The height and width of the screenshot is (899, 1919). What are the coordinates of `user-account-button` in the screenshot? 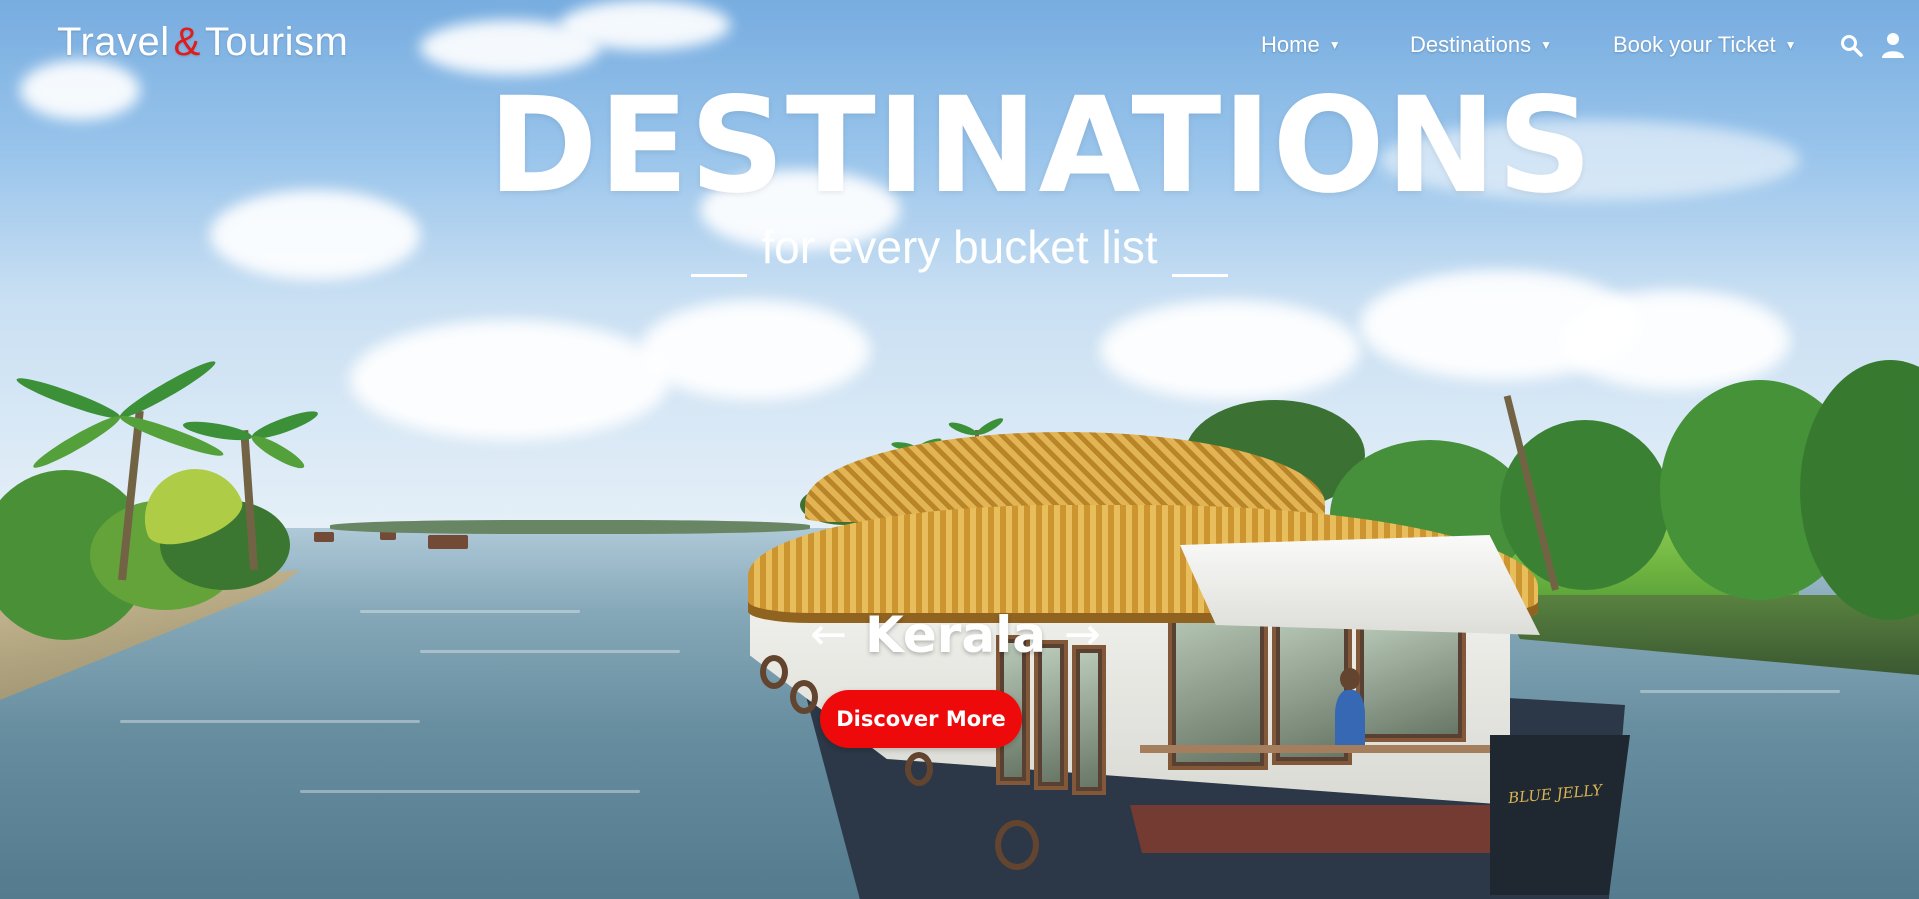 It's located at (1893, 45).